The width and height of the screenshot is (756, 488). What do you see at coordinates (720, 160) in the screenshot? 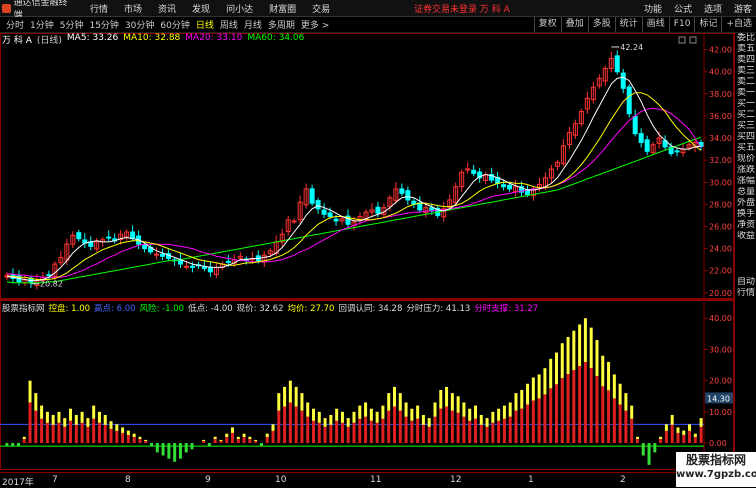
I see `price-tick-label: 32.00` at bounding box center [720, 160].